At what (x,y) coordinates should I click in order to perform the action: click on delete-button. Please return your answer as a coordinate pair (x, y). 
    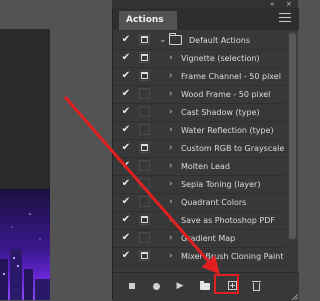
    Looking at the image, I should click on (256, 286).